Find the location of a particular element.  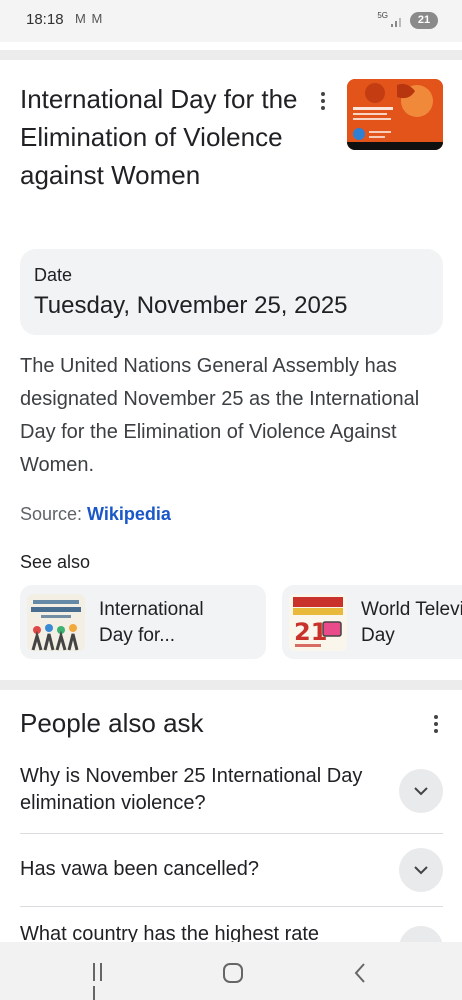

recents-button-icon is located at coordinates (103, 981).